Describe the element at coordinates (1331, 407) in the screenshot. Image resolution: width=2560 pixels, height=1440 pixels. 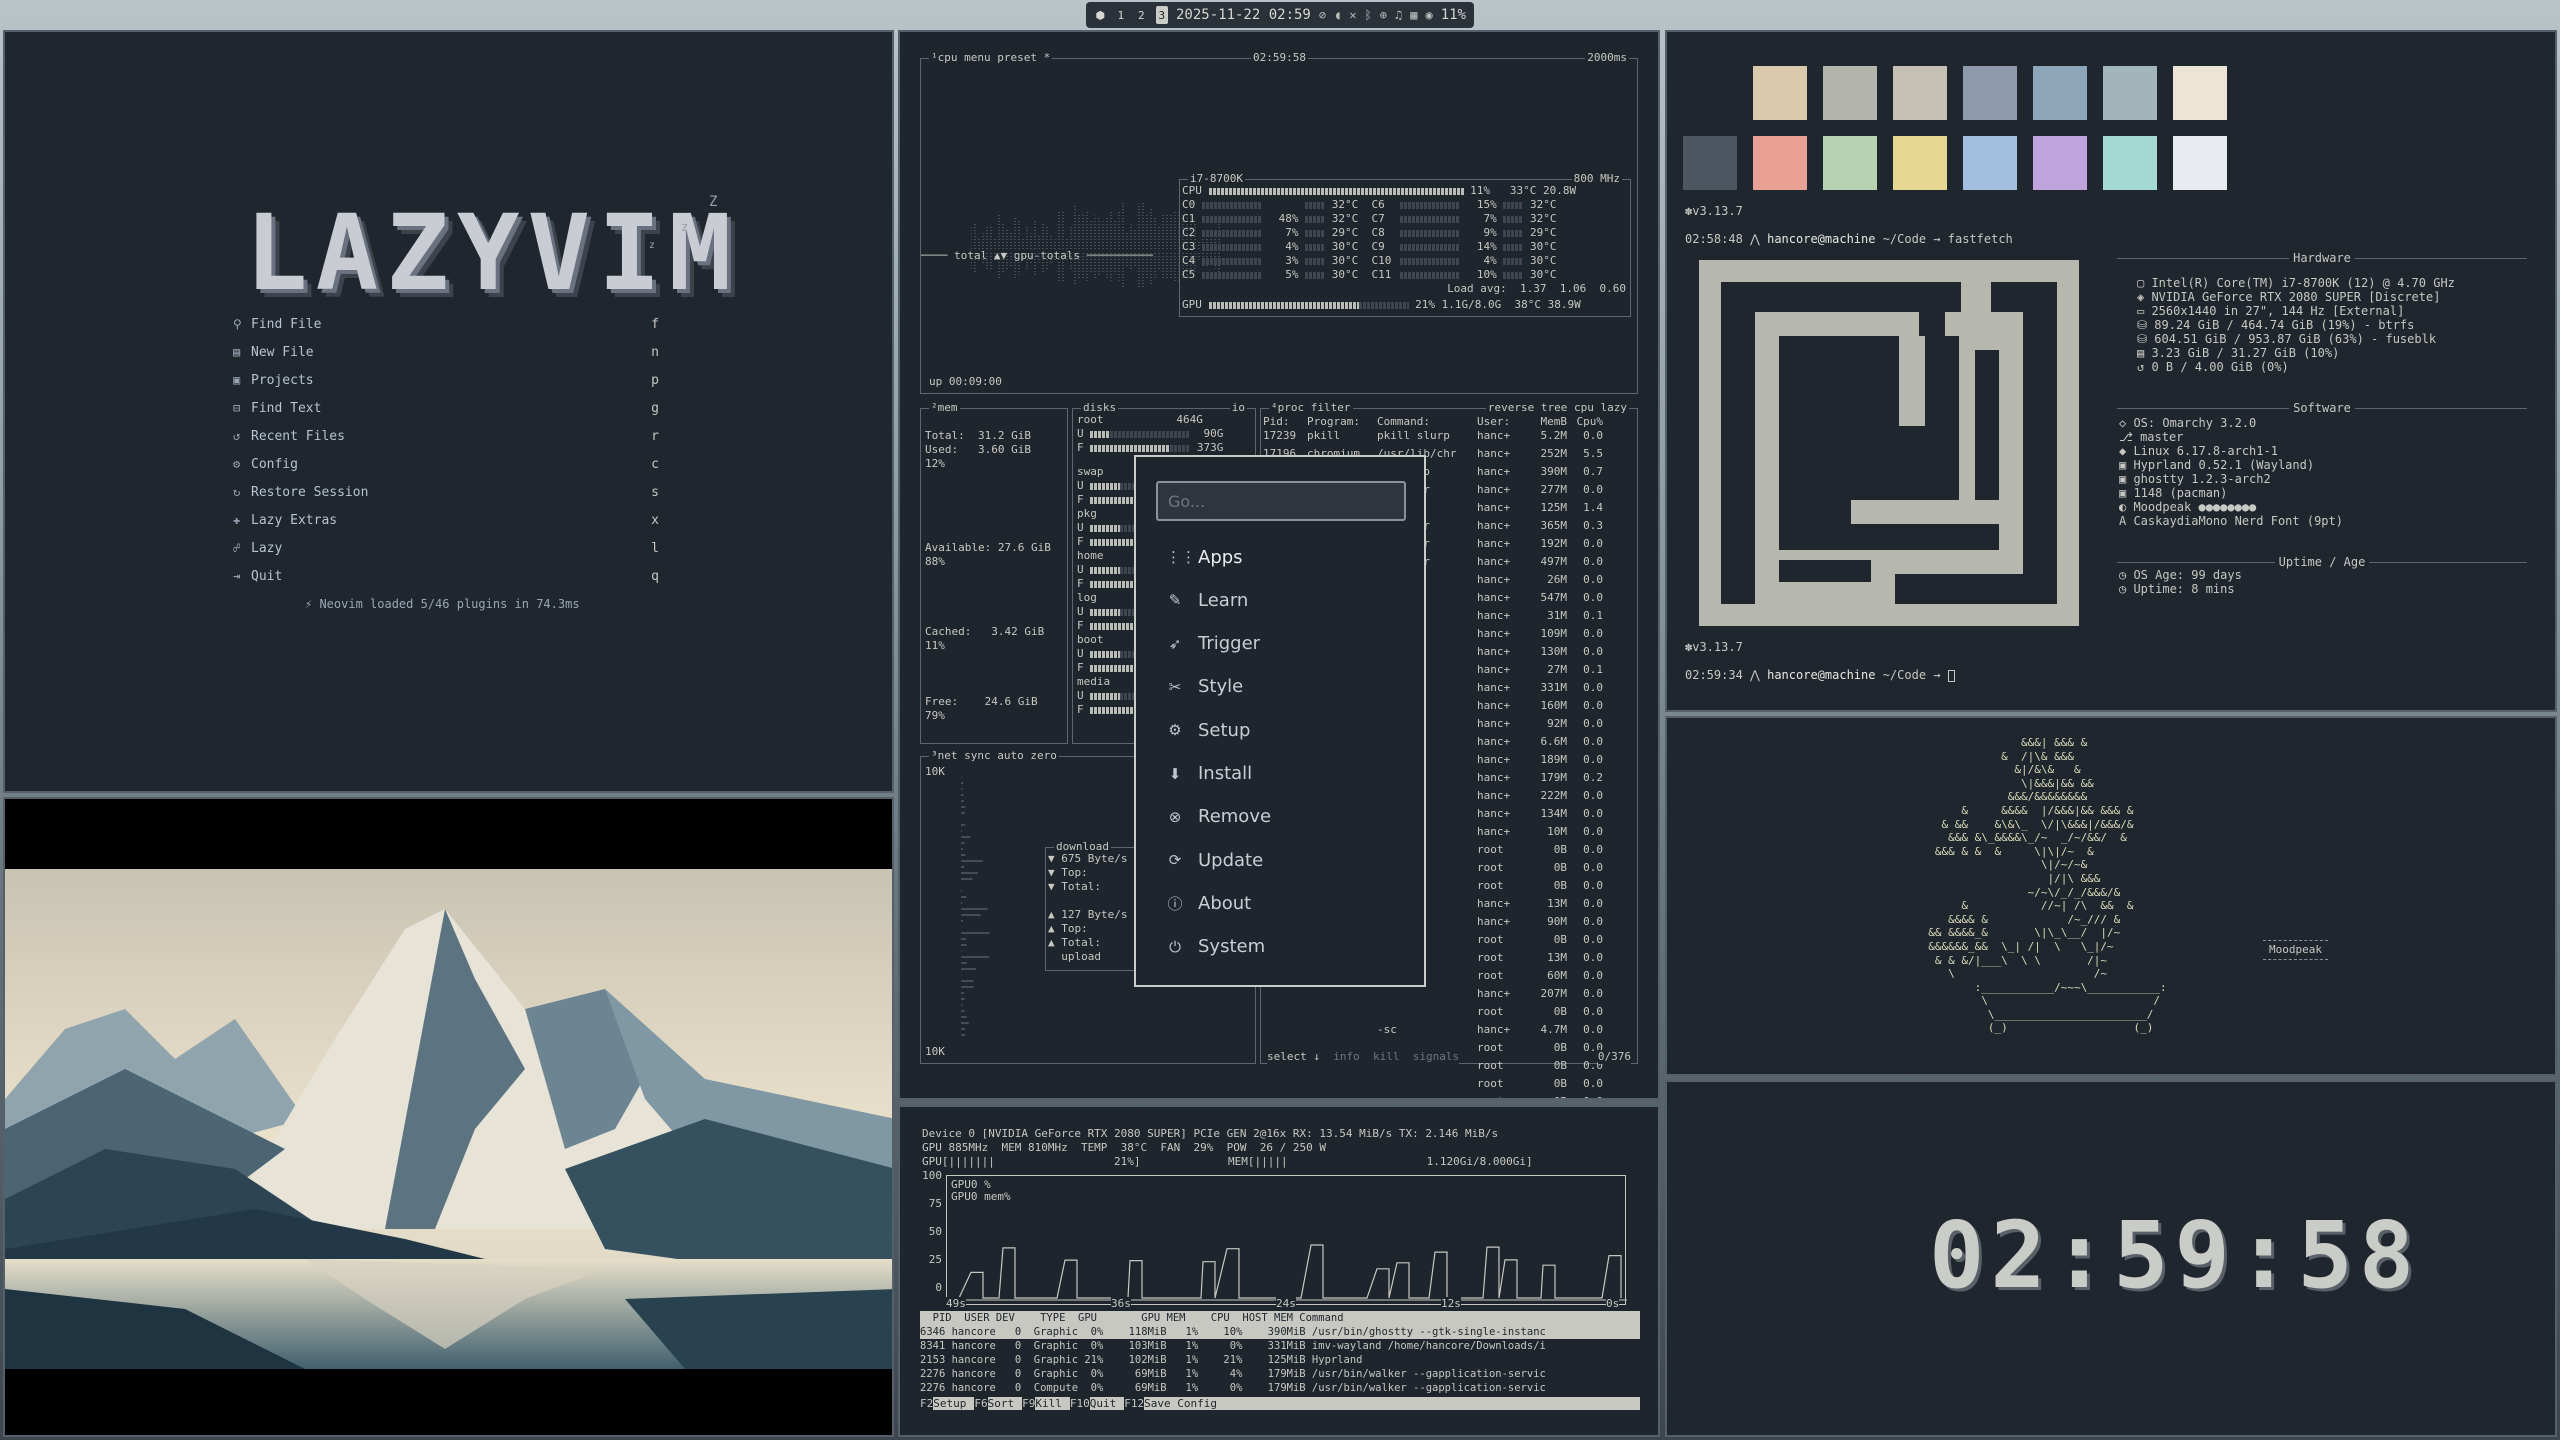
I see `proc-filter: filter` at that location.